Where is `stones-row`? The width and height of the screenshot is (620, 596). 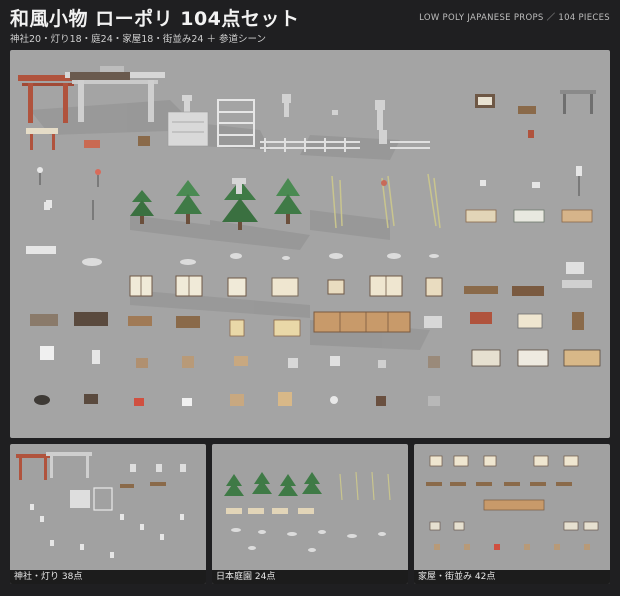
stones-row is located at coordinates (232, 256).